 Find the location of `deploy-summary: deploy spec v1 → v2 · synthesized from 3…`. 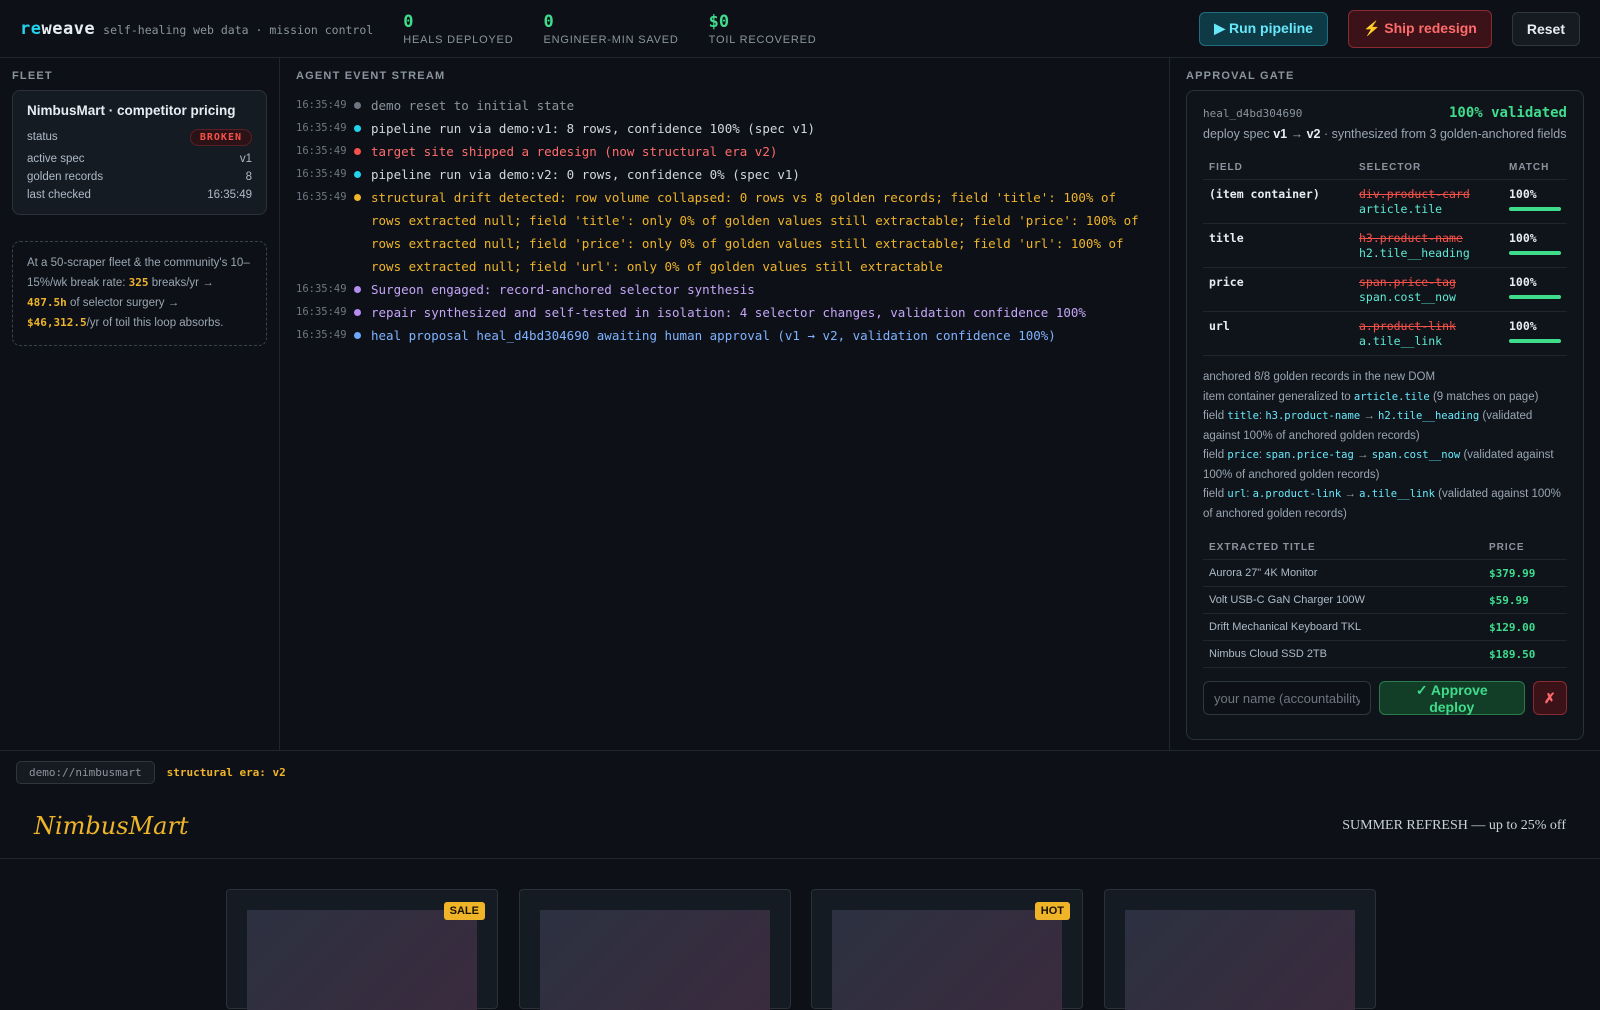

deploy-summary: deploy spec v1 → v2 · synthesized from 3… is located at coordinates (1385, 134).